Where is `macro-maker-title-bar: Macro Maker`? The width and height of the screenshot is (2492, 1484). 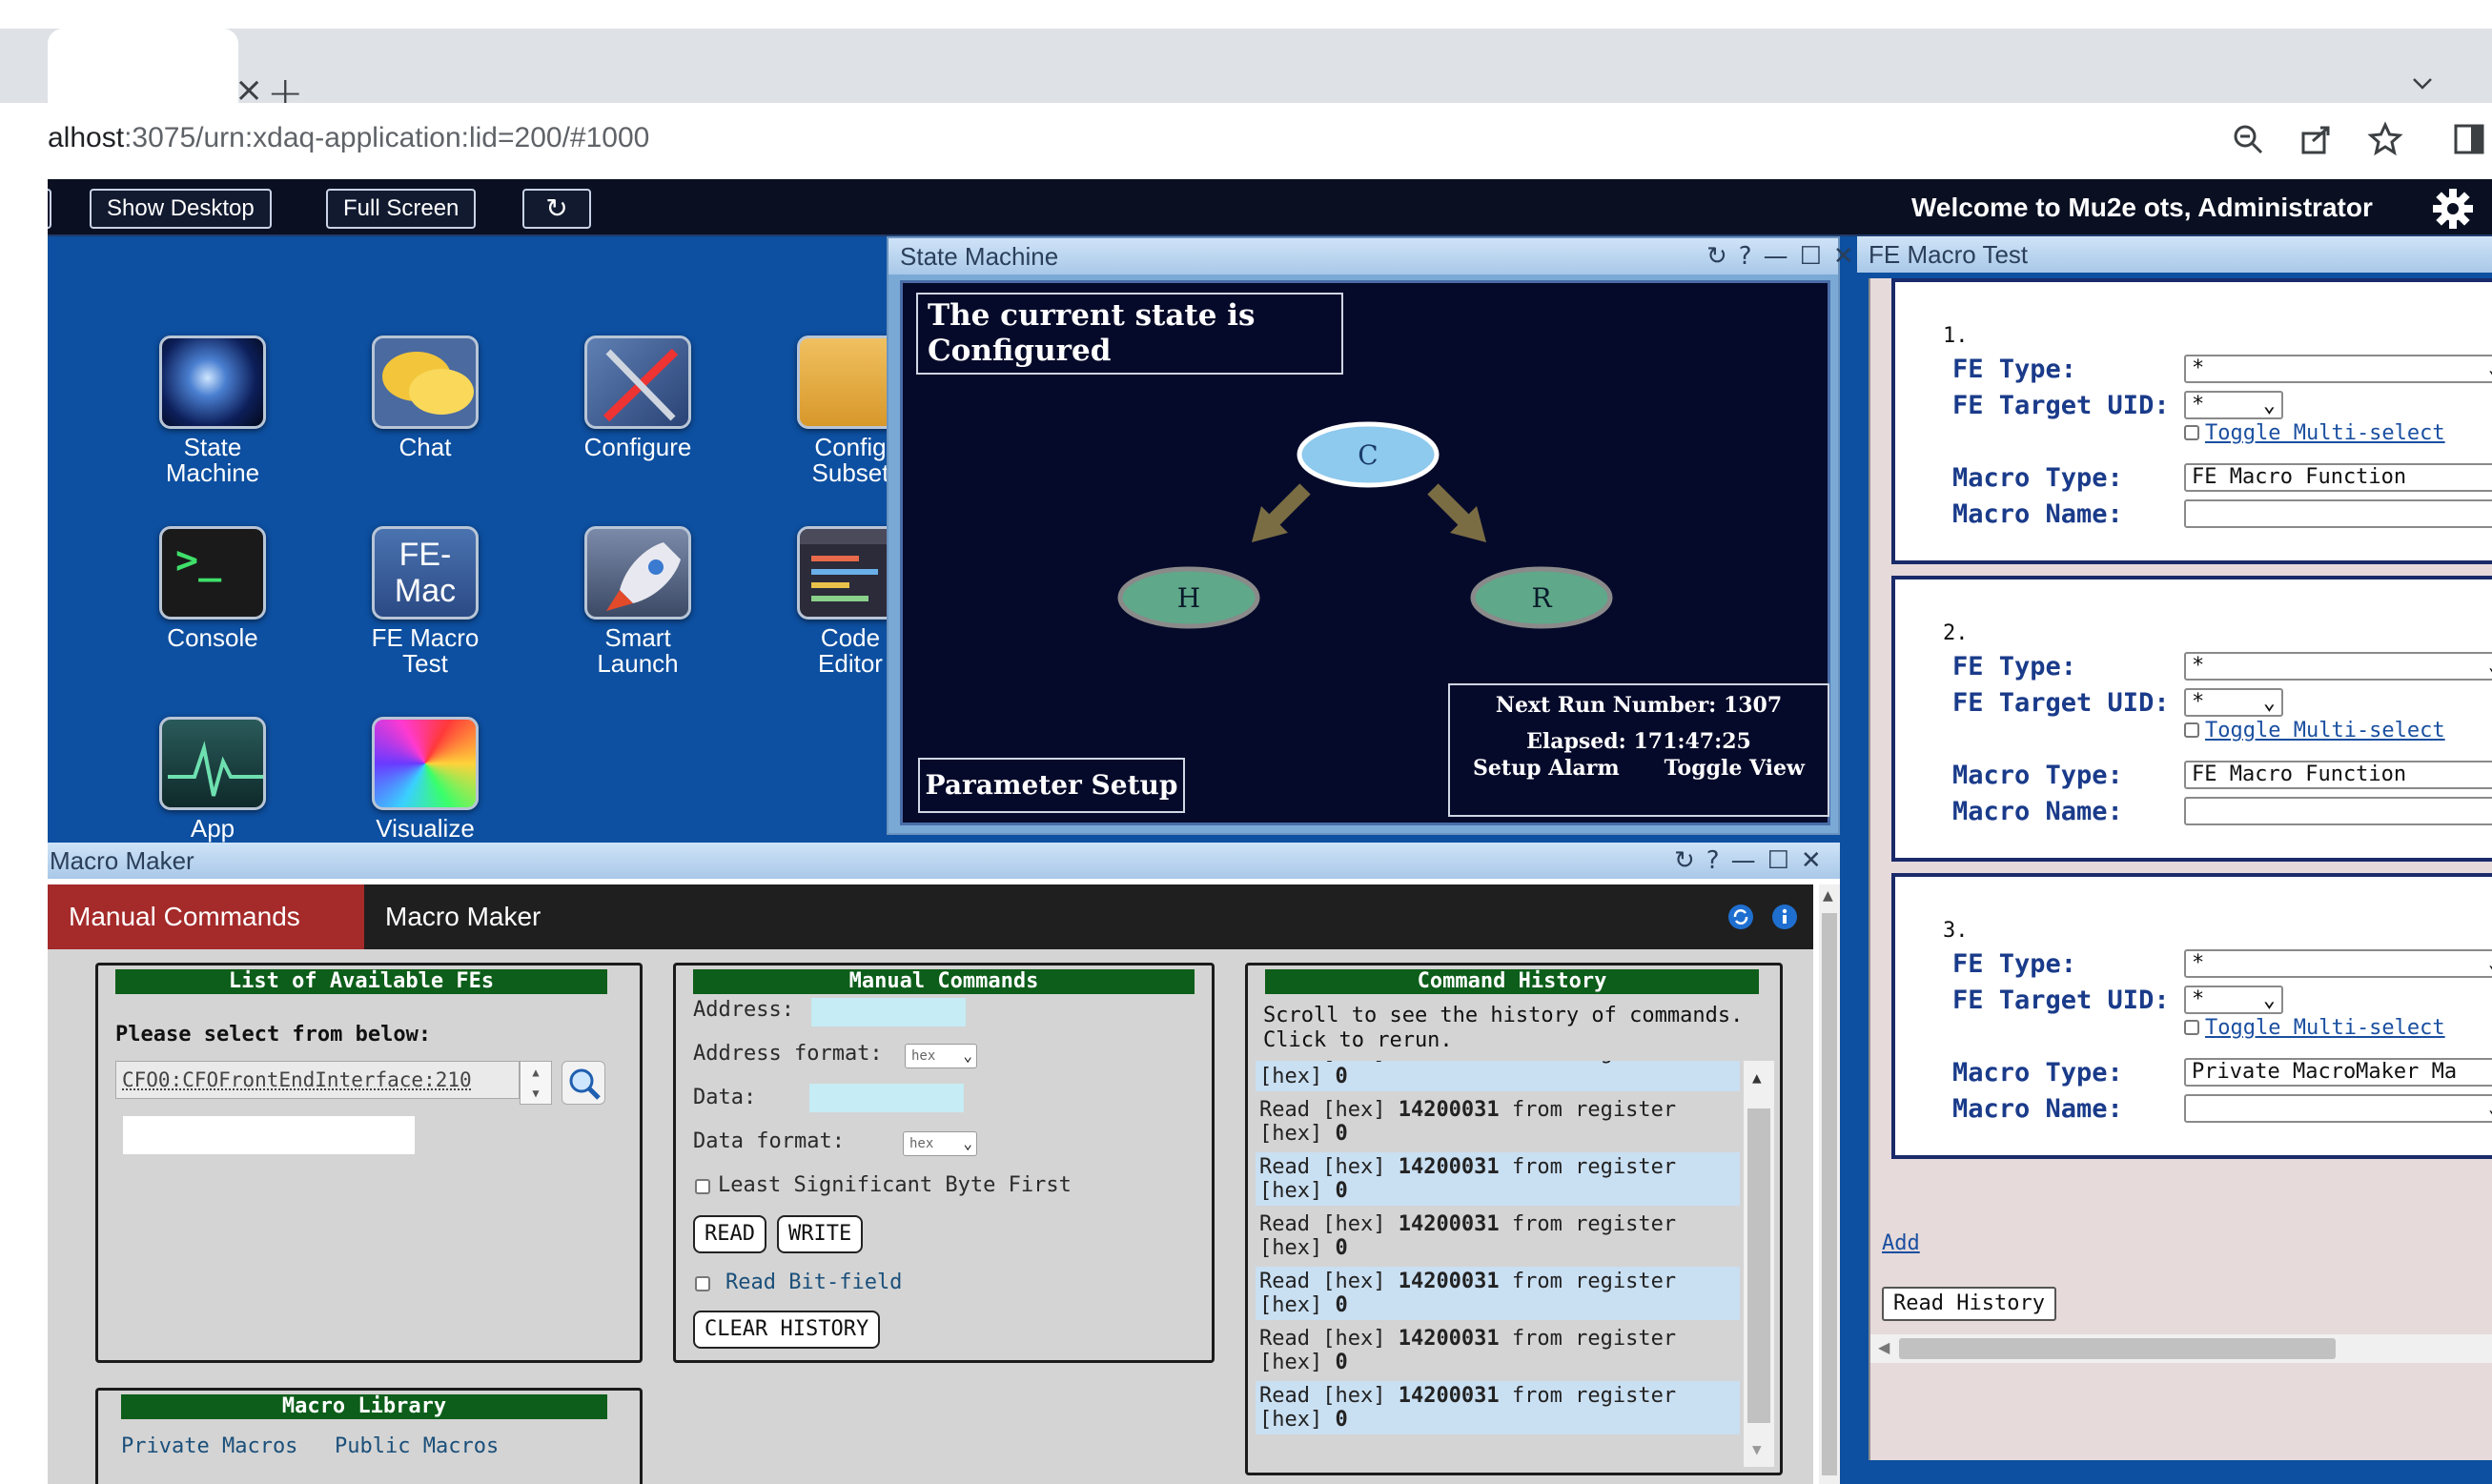
macro-maker-title-bar: Macro Maker is located at coordinates (944, 861).